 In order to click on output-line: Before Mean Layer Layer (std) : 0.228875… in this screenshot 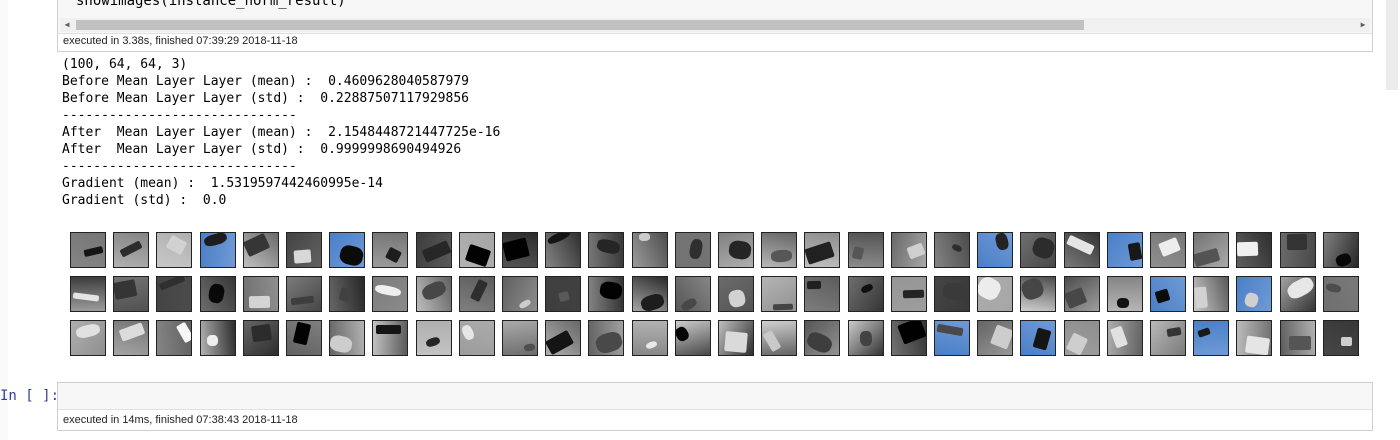, I will do `click(265, 98)`.